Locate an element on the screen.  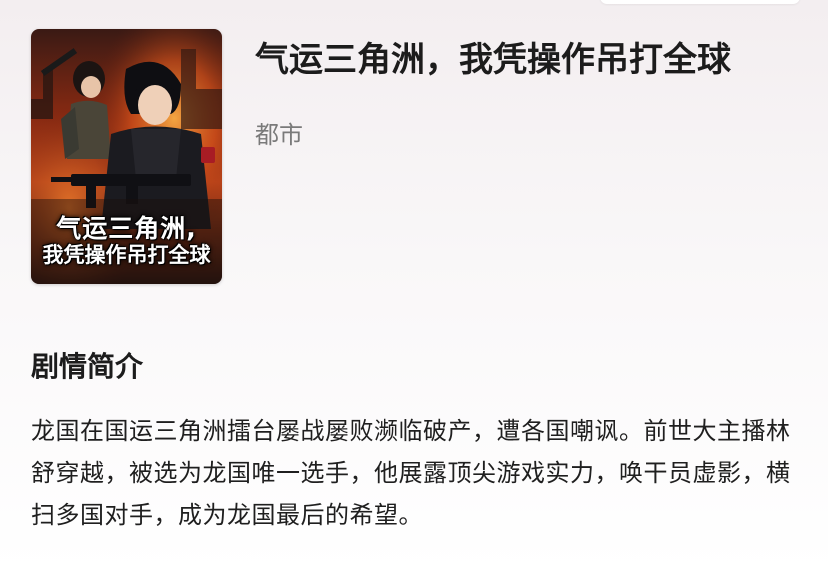
book-cover: 气运三角洲, 我凭操作吊打全球 is located at coordinates (126, 156).